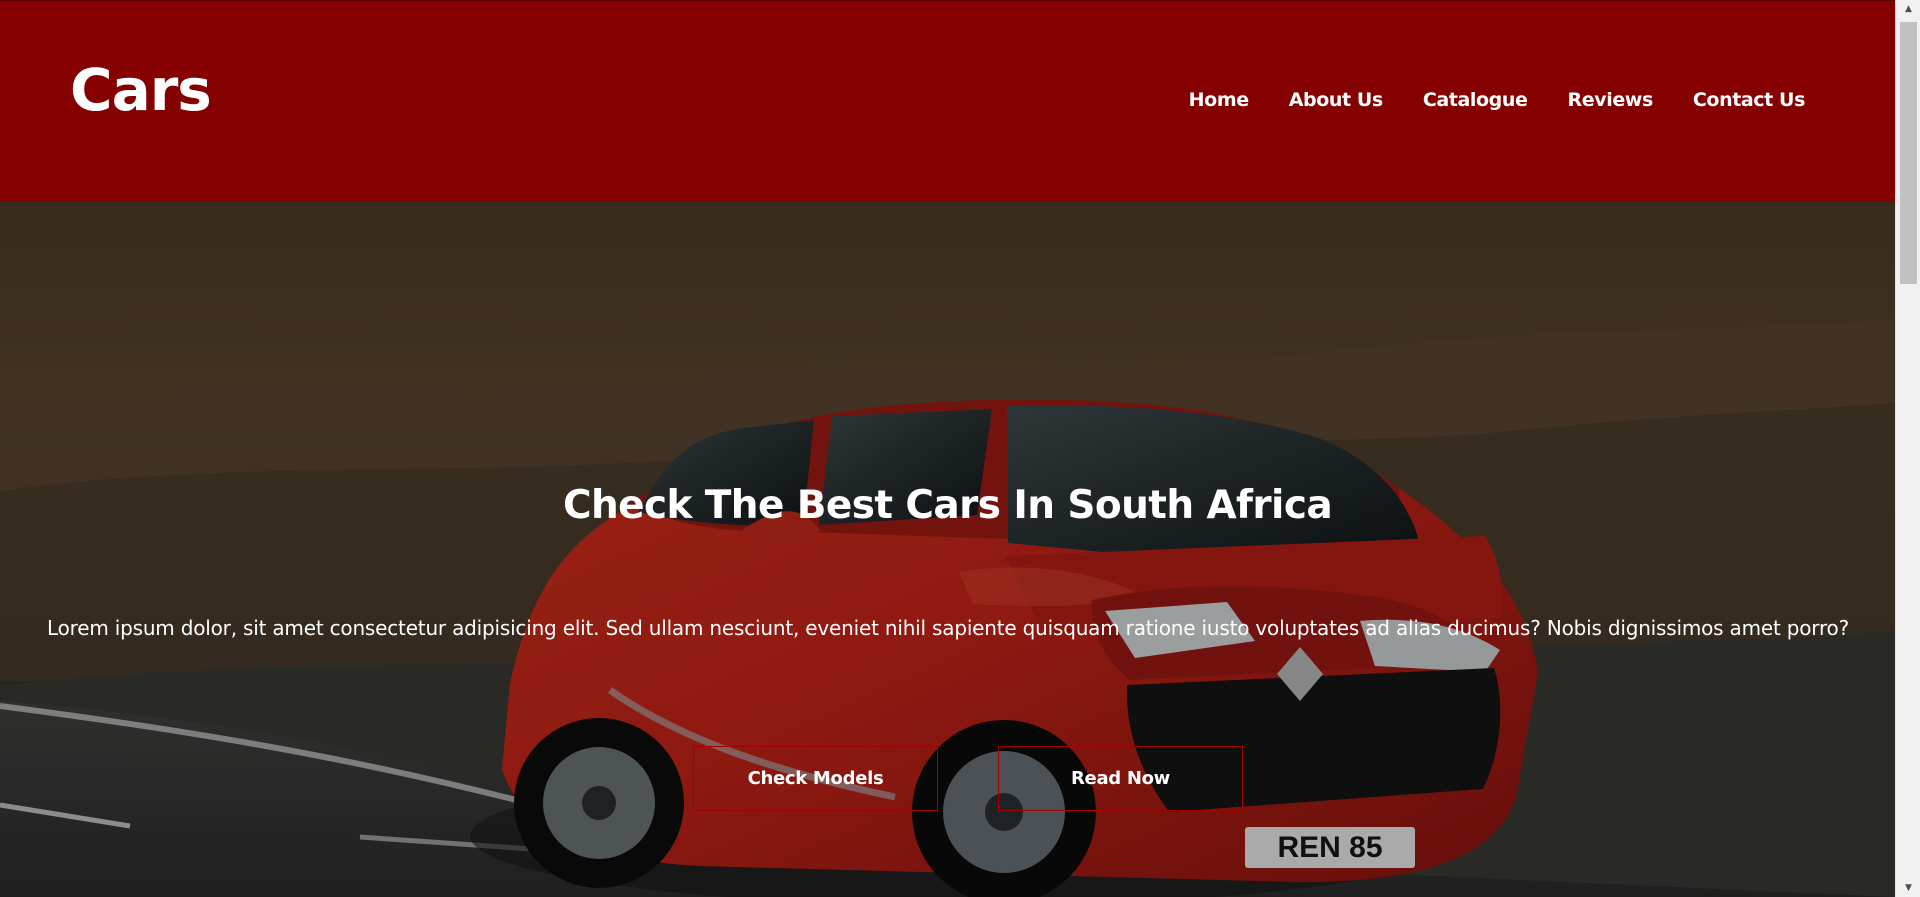  I want to click on check-models-button: Check Models, so click(815, 778).